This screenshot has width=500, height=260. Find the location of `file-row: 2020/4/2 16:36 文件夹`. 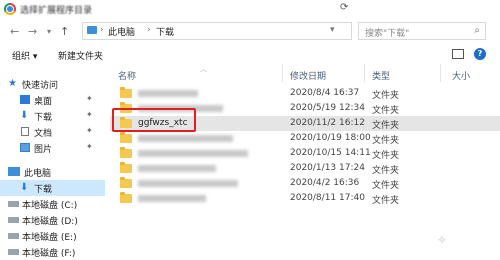

file-row: 2020/4/2 16:36 文件夹 is located at coordinates (305, 183).